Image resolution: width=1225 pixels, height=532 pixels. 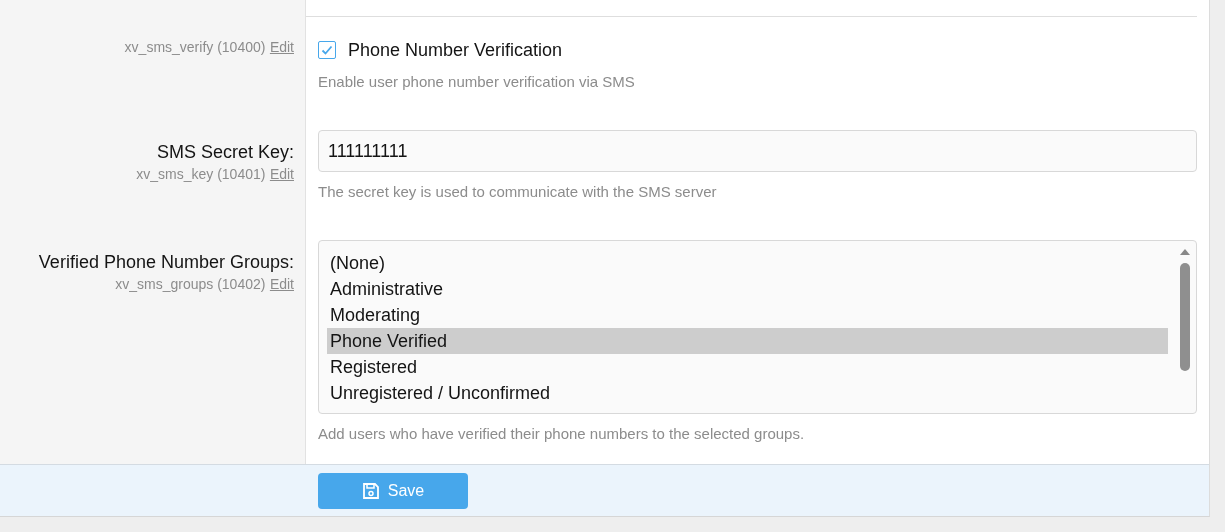 What do you see at coordinates (166, 262) in the screenshot?
I see `field-label: Verified Phone Number Groups:` at bounding box center [166, 262].